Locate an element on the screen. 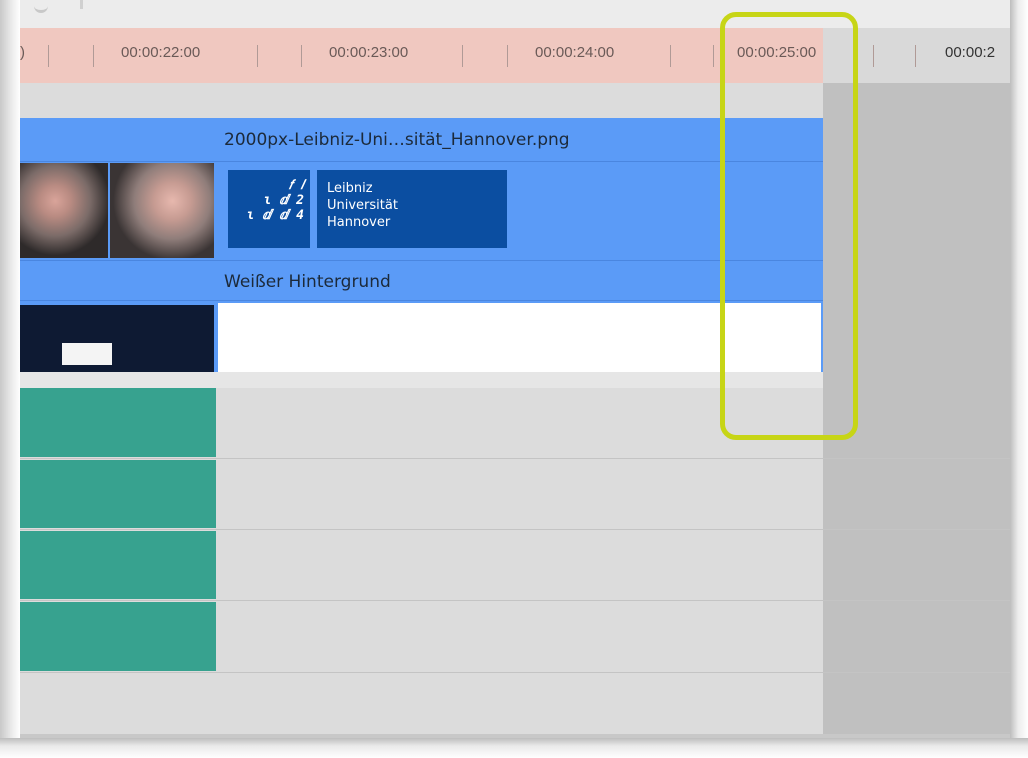 This screenshot has height=758, width=1028. highlight-annotation is located at coordinates (789, 226).